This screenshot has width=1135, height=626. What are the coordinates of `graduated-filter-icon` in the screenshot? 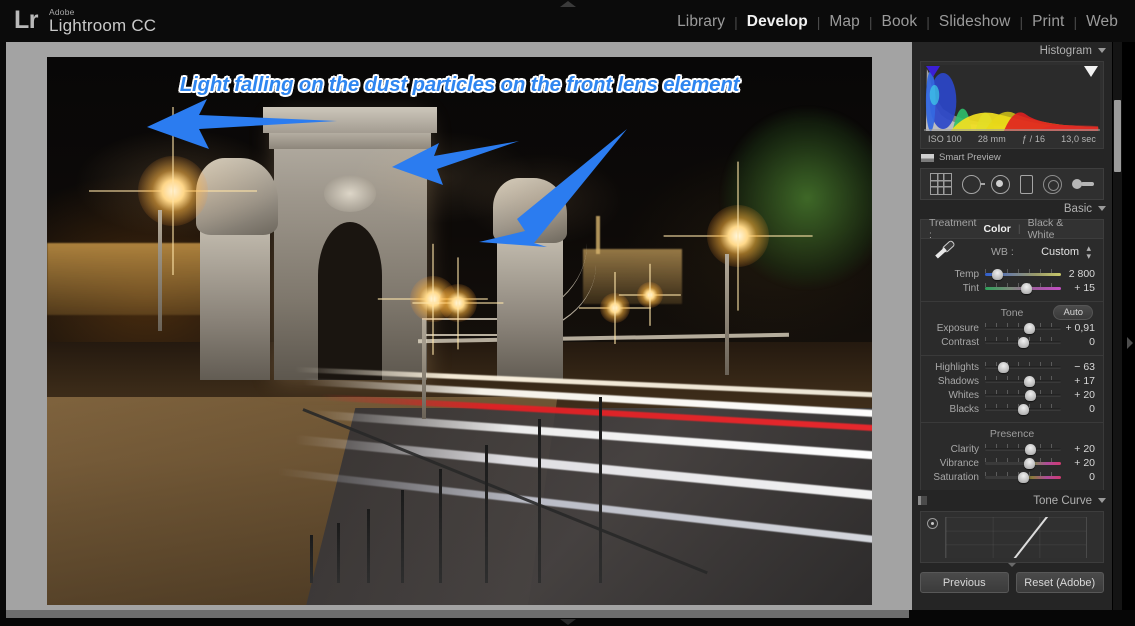 It's located at (1026, 184).